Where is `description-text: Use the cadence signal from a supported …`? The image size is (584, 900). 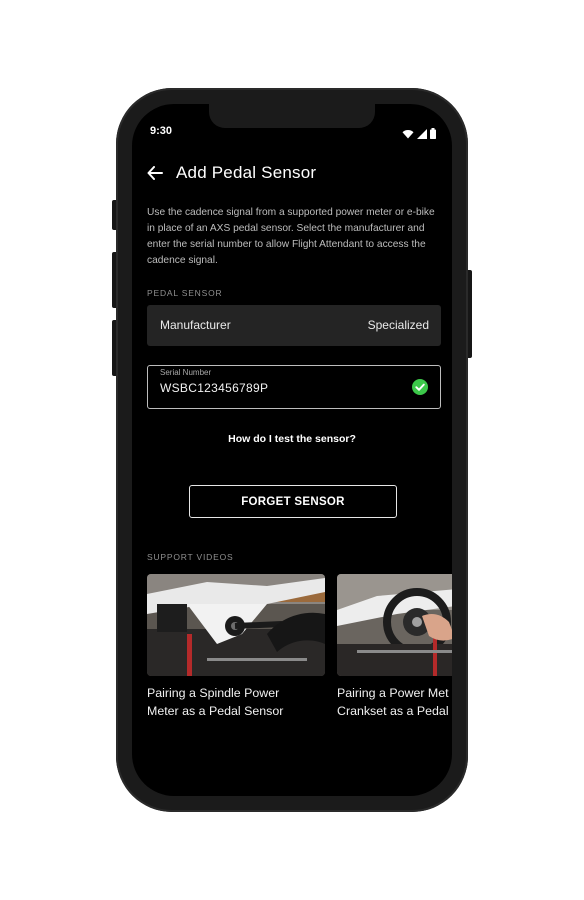 description-text: Use the cadence signal from a supported … is located at coordinates (291, 236).